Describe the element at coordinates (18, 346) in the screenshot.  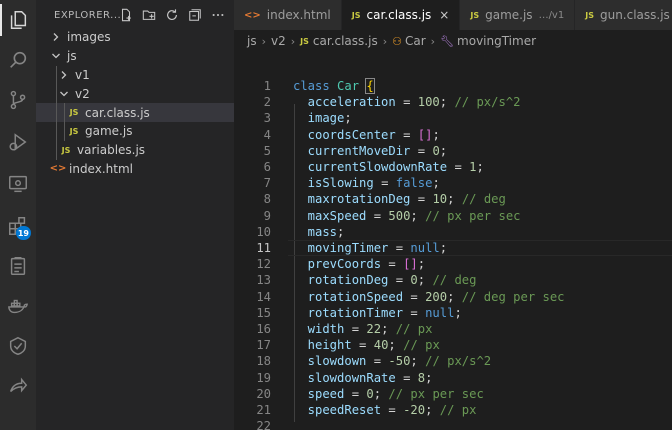
I see `checklist-icon` at that location.